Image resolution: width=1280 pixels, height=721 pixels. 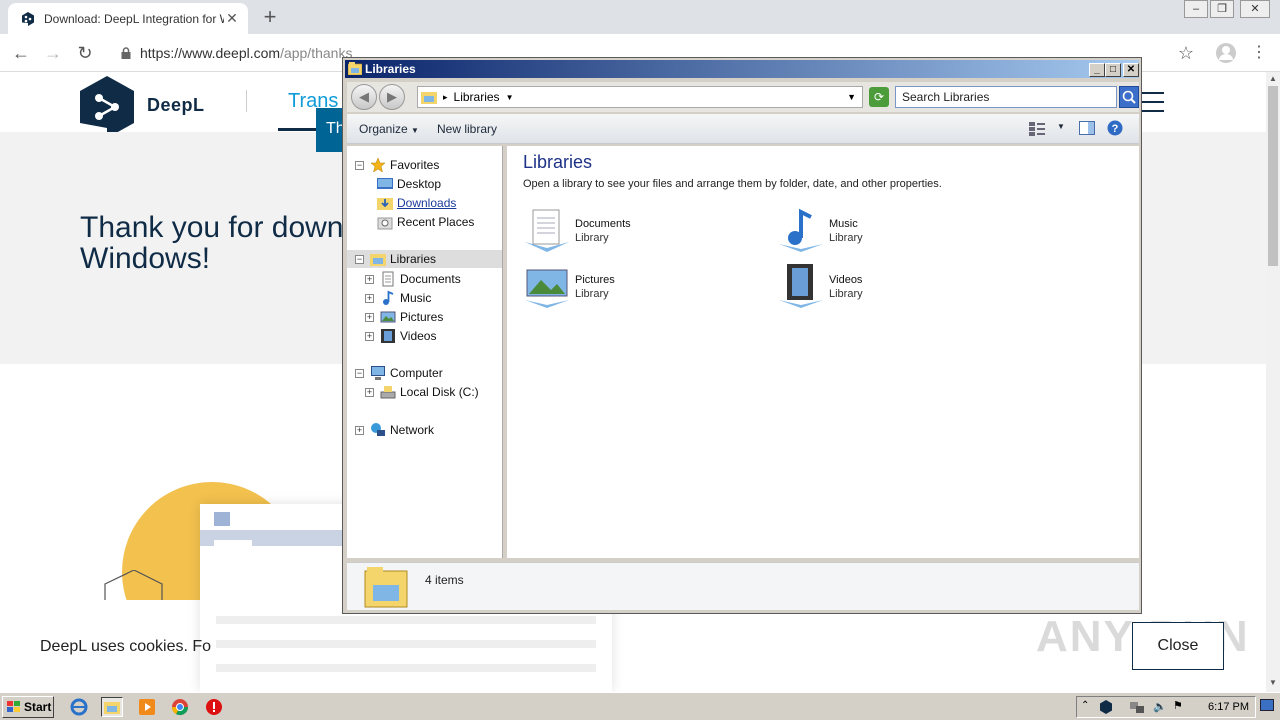 I want to click on music-library-icon, so click(x=801, y=230).